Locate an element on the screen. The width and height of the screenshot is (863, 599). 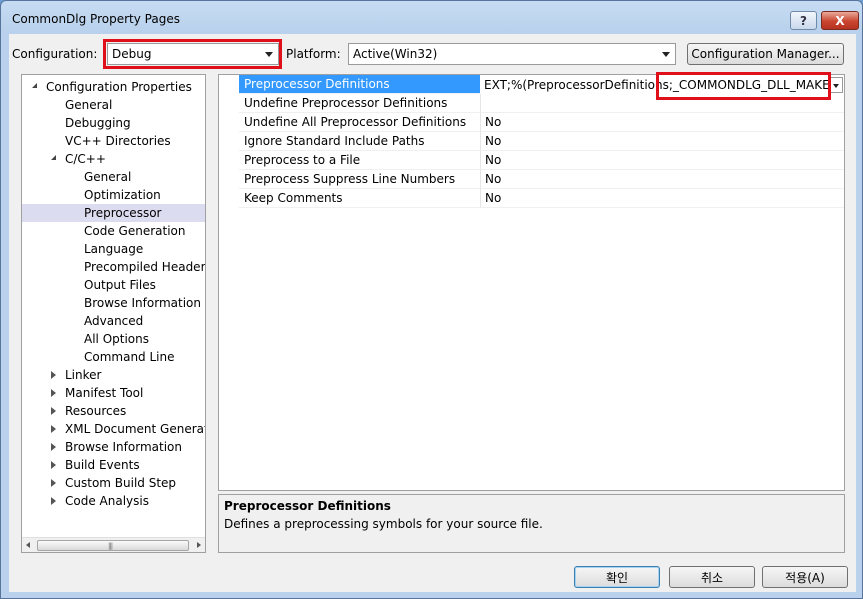
tree-item: All Options is located at coordinates (113, 339).